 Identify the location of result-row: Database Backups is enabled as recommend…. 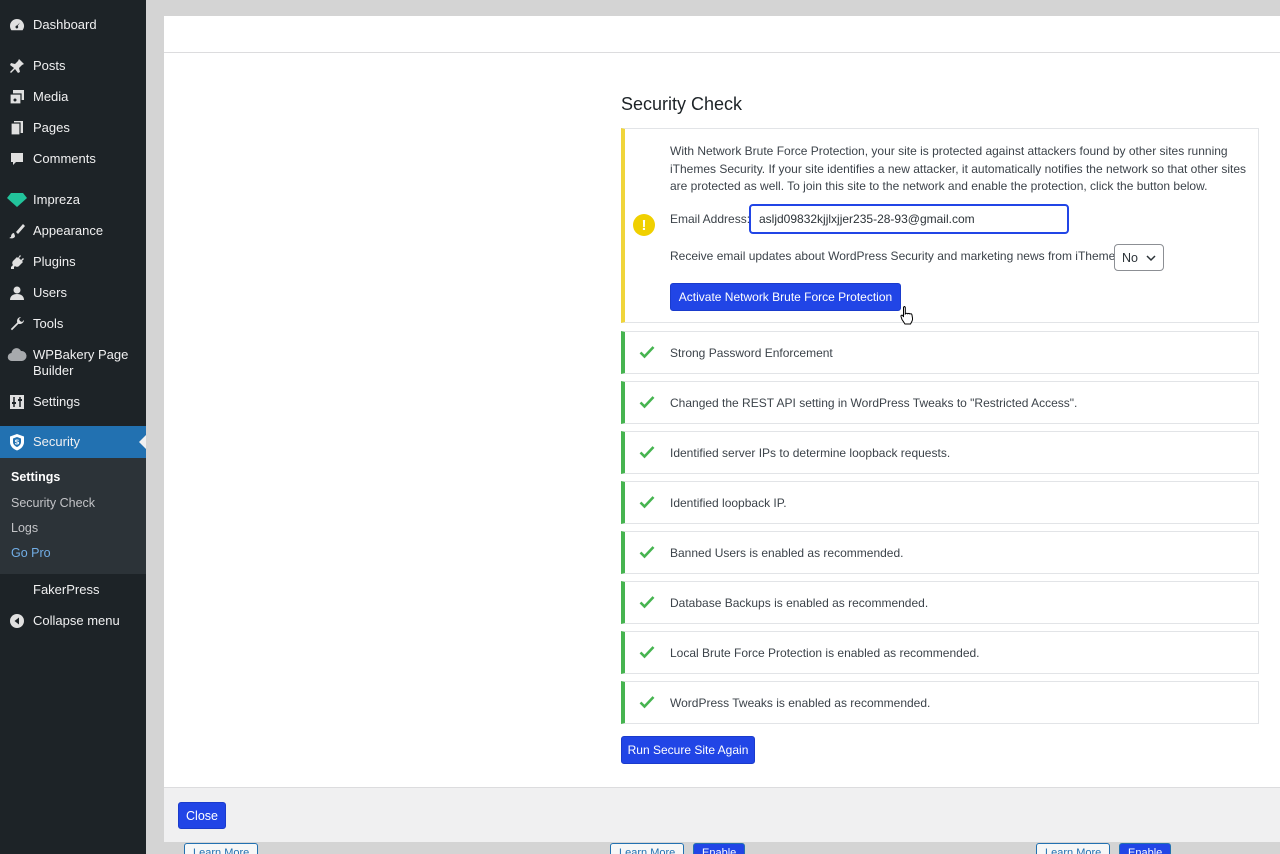
(940, 602).